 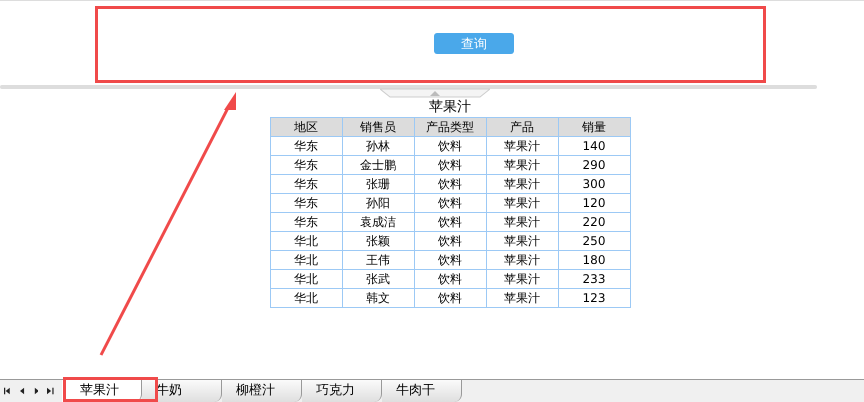 I want to click on table-cell: 袁成洁, so click(x=378, y=222).